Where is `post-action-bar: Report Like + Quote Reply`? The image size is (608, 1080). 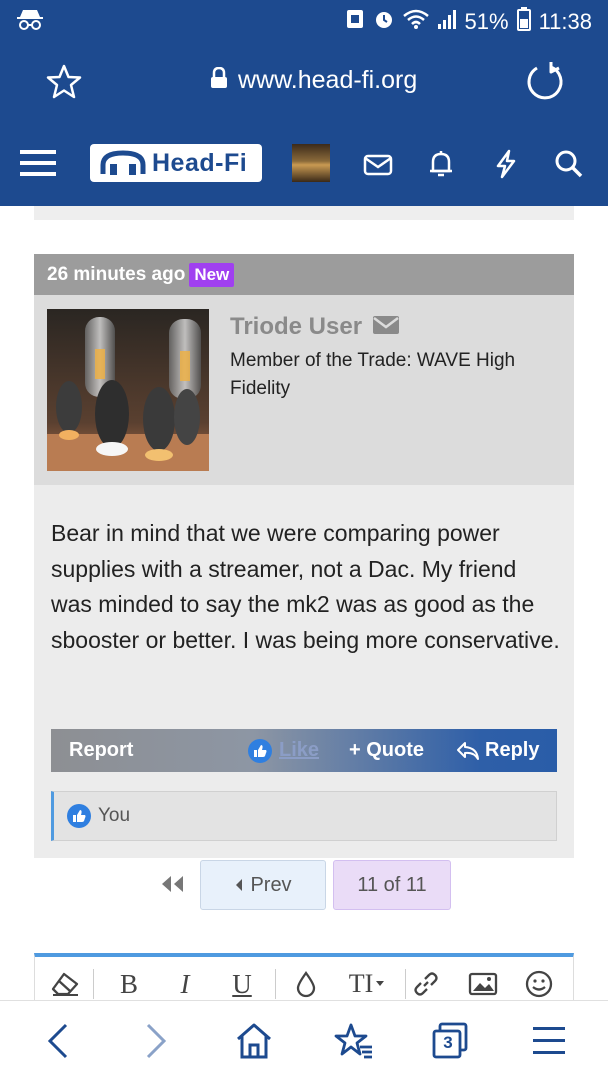 post-action-bar: Report Like + Quote Reply is located at coordinates (304, 750).